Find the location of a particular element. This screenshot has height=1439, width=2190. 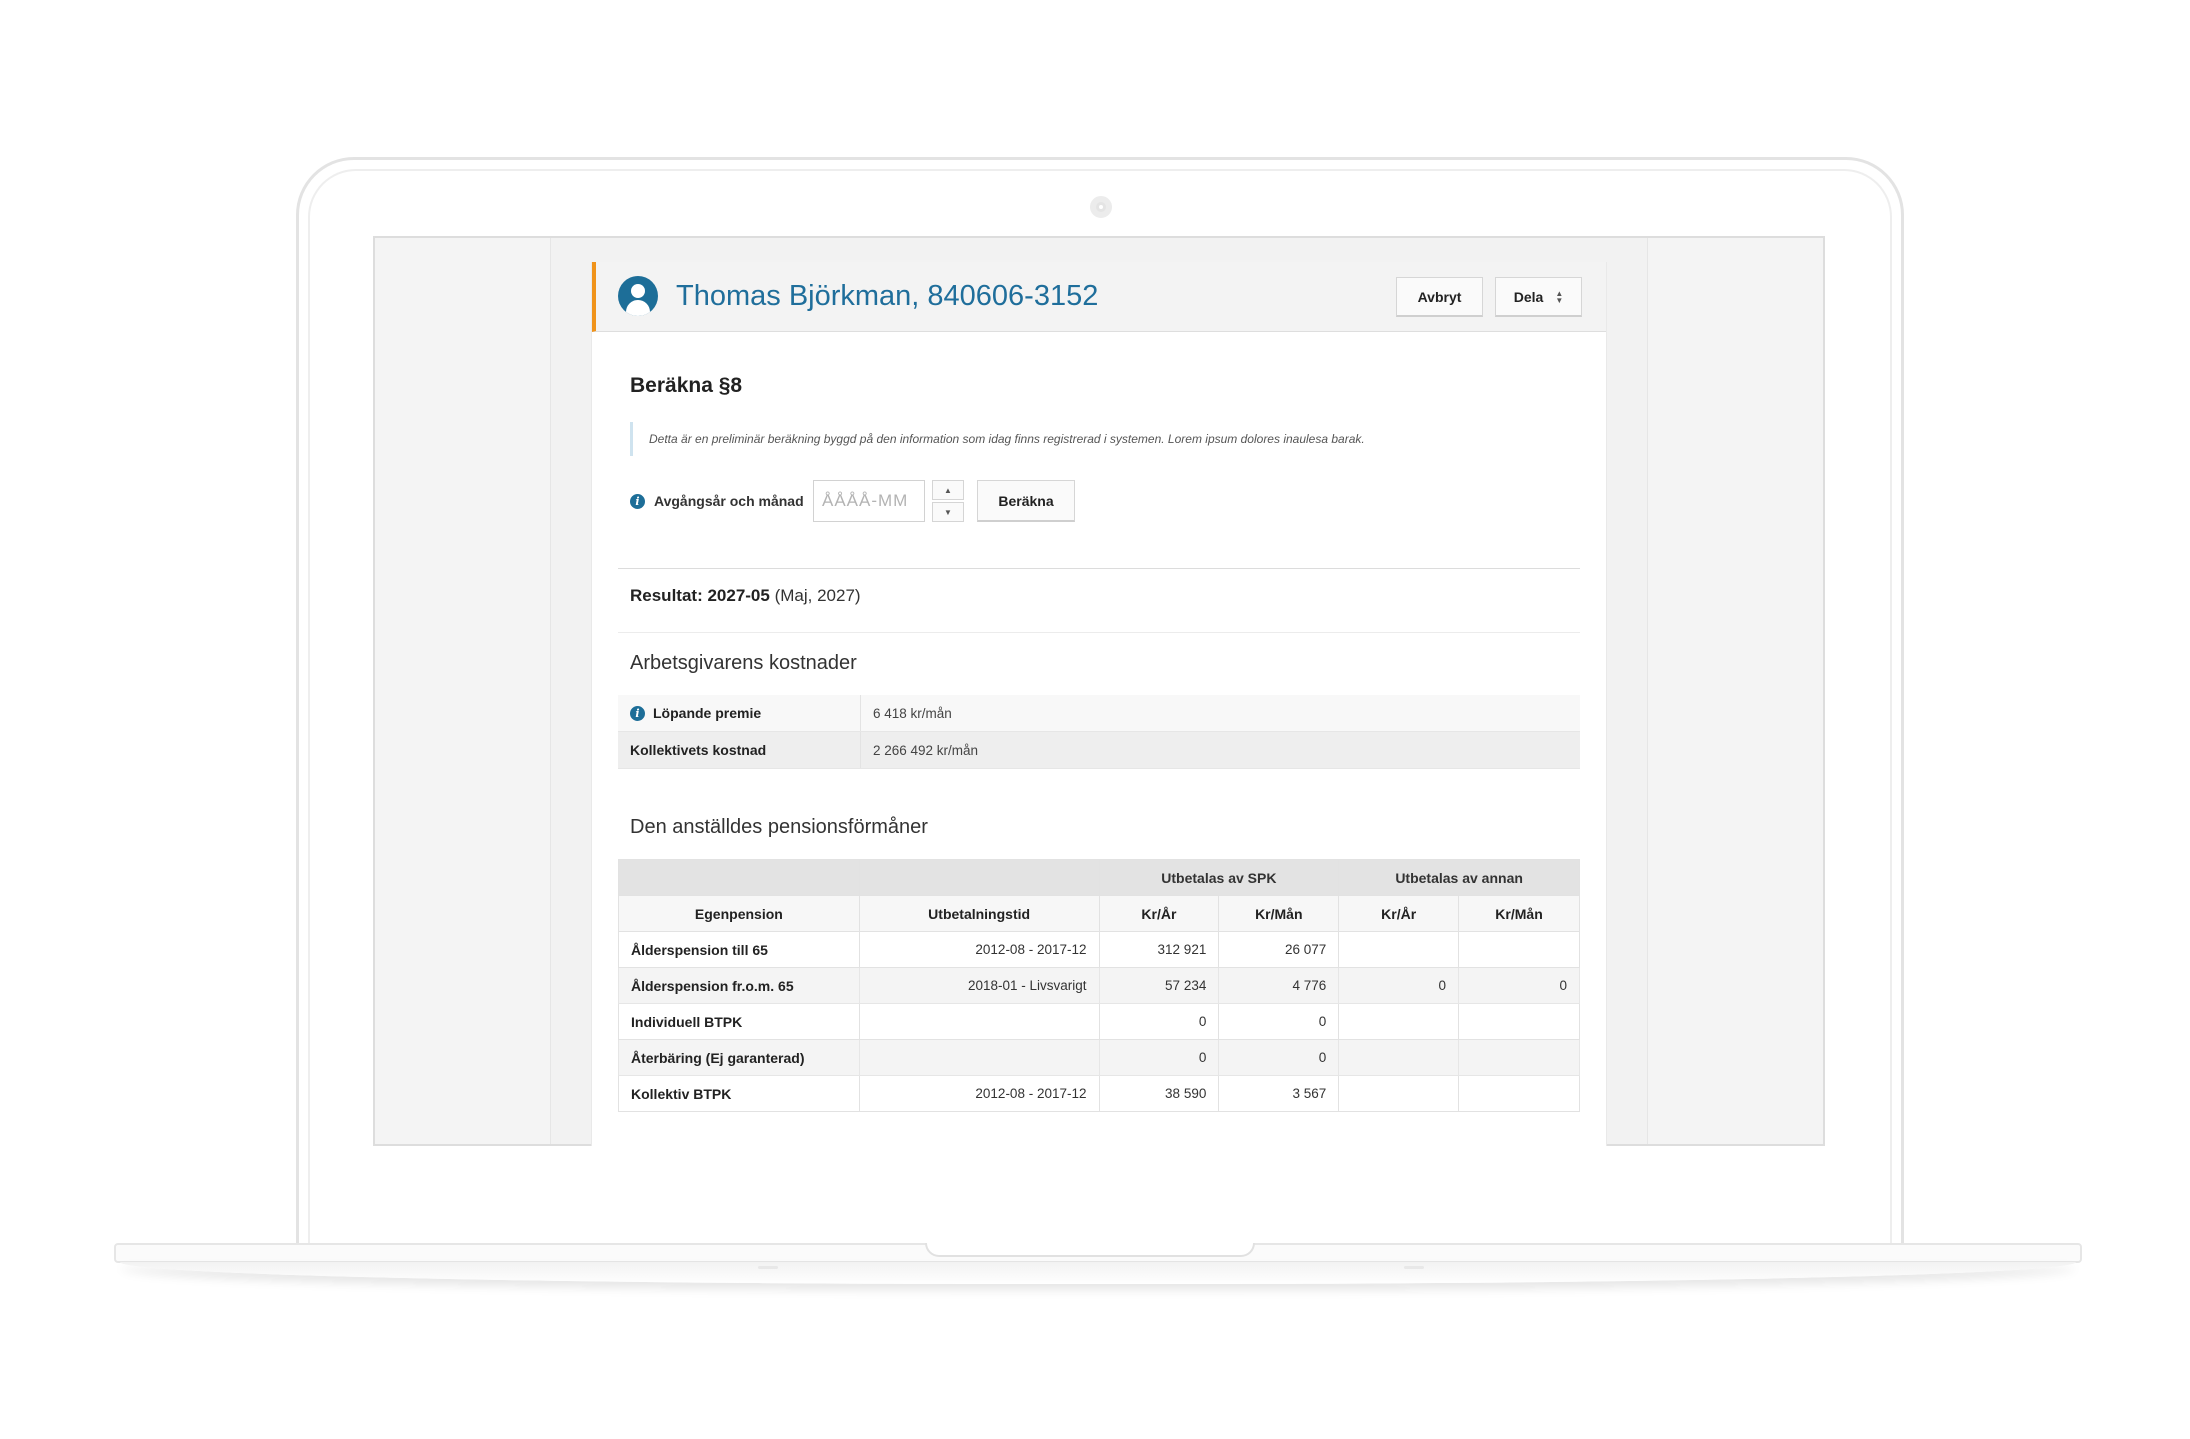

spk-per-month: 3 567 is located at coordinates (1279, 1093).